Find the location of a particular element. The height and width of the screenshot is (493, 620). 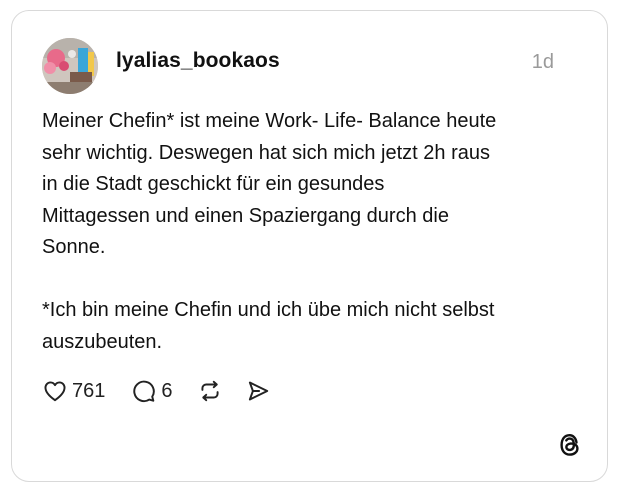

repost-icon is located at coordinates (210, 391).